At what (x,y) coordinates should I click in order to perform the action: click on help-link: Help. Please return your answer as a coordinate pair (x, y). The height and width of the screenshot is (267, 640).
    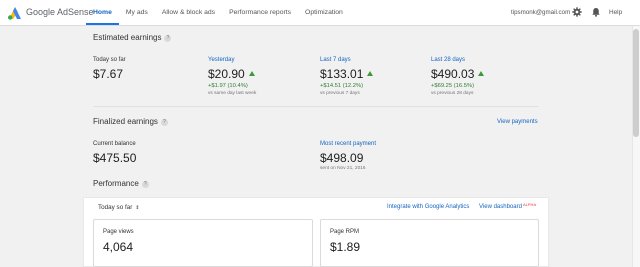
    Looking at the image, I should click on (615, 12).